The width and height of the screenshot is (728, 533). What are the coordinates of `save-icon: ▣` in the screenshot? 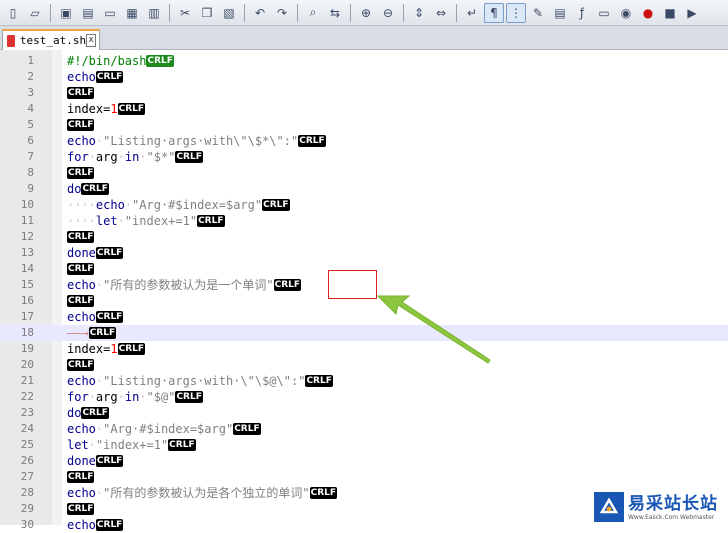 It's located at (66, 13).